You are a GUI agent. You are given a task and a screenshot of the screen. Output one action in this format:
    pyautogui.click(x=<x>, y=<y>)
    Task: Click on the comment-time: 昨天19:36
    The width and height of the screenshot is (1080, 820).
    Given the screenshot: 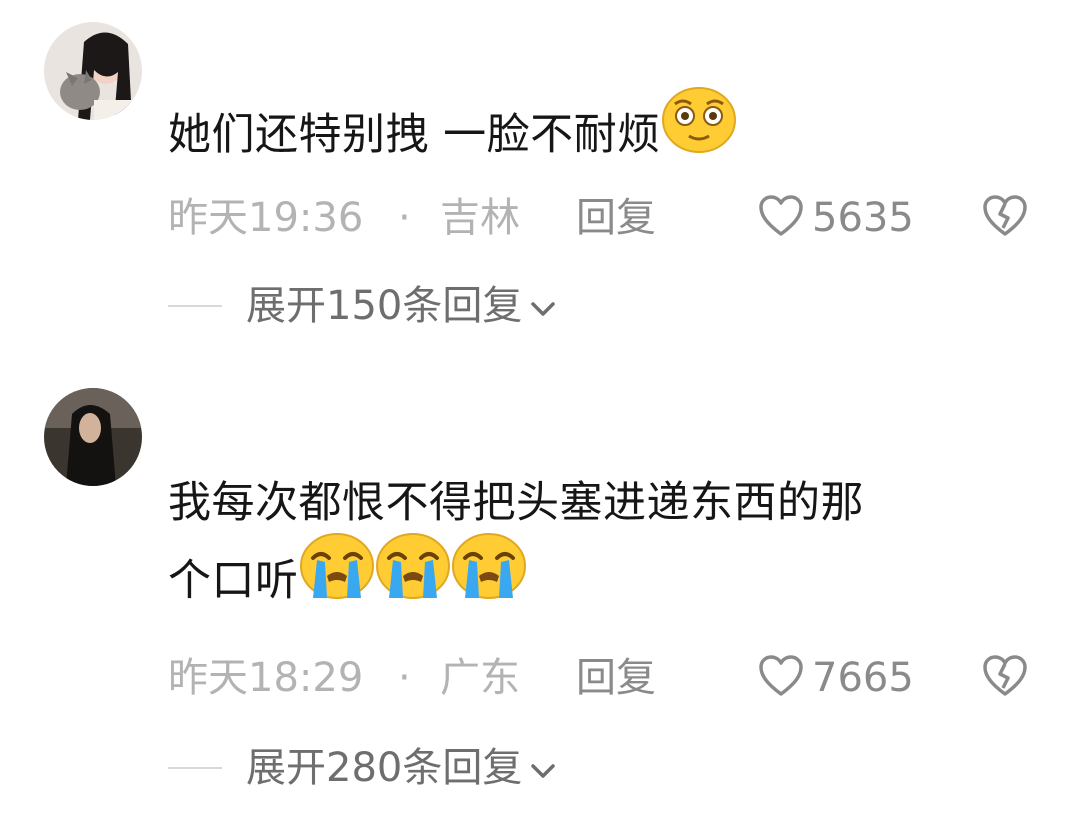 What is the action you would take?
    pyautogui.click(x=266, y=218)
    